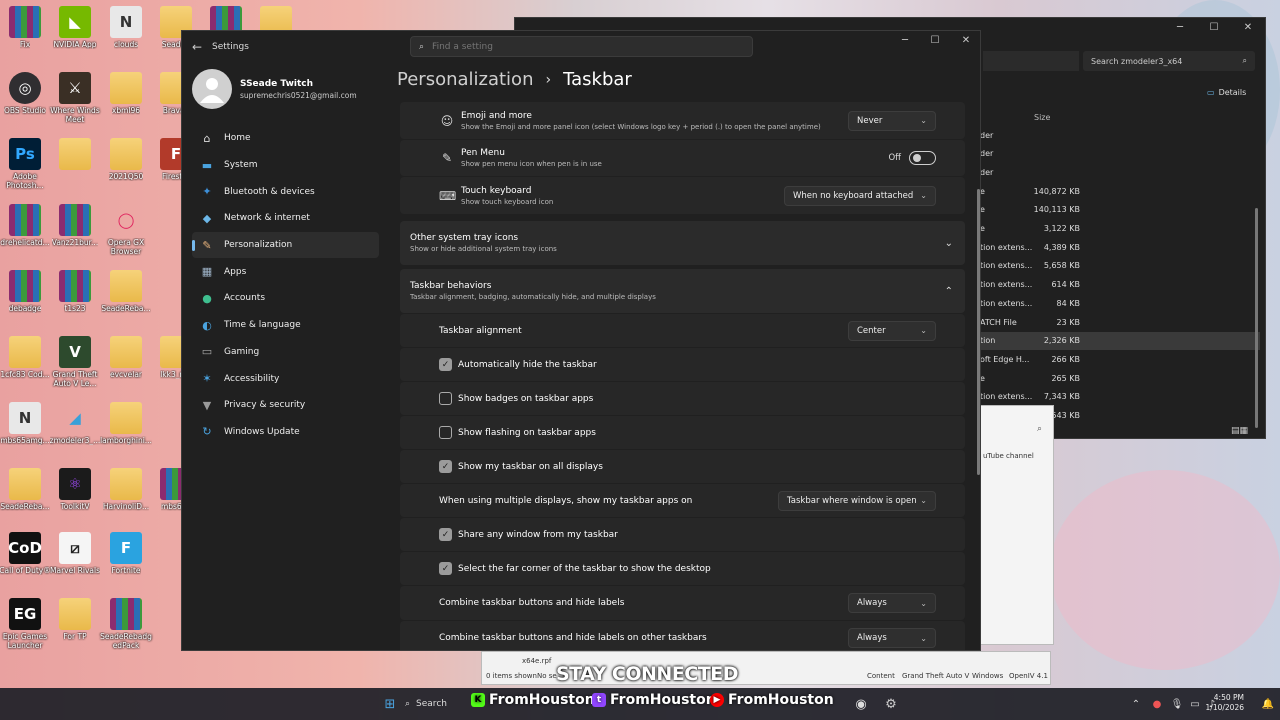 Image resolution: width=1280 pixels, height=720 pixels. What do you see at coordinates (572, 46) in the screenshot?
I see `settings-search-input` at bounding box center [572, 46].